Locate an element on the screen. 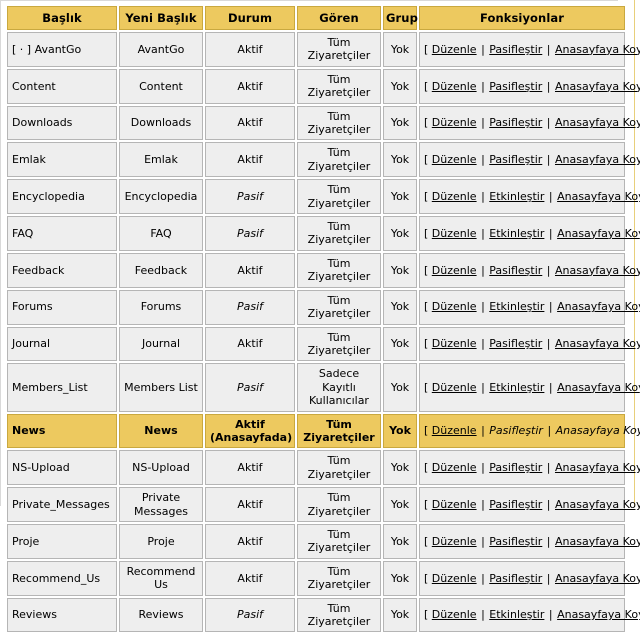 This screenshot has height=634, width=640. cell-newtitle: Recommend Us is located at coordinates (161, 578).